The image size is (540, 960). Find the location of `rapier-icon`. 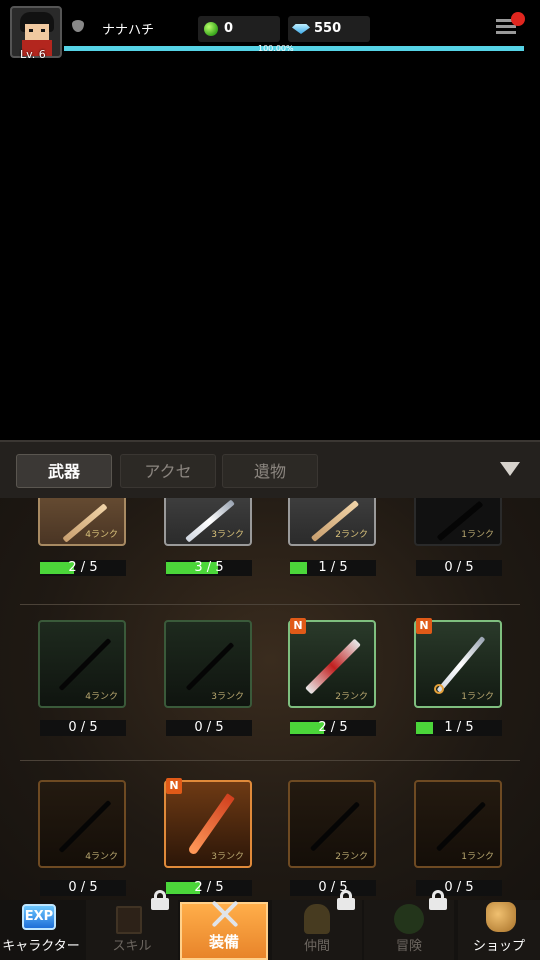

rapier-icon is located at coordinates (461, 664).